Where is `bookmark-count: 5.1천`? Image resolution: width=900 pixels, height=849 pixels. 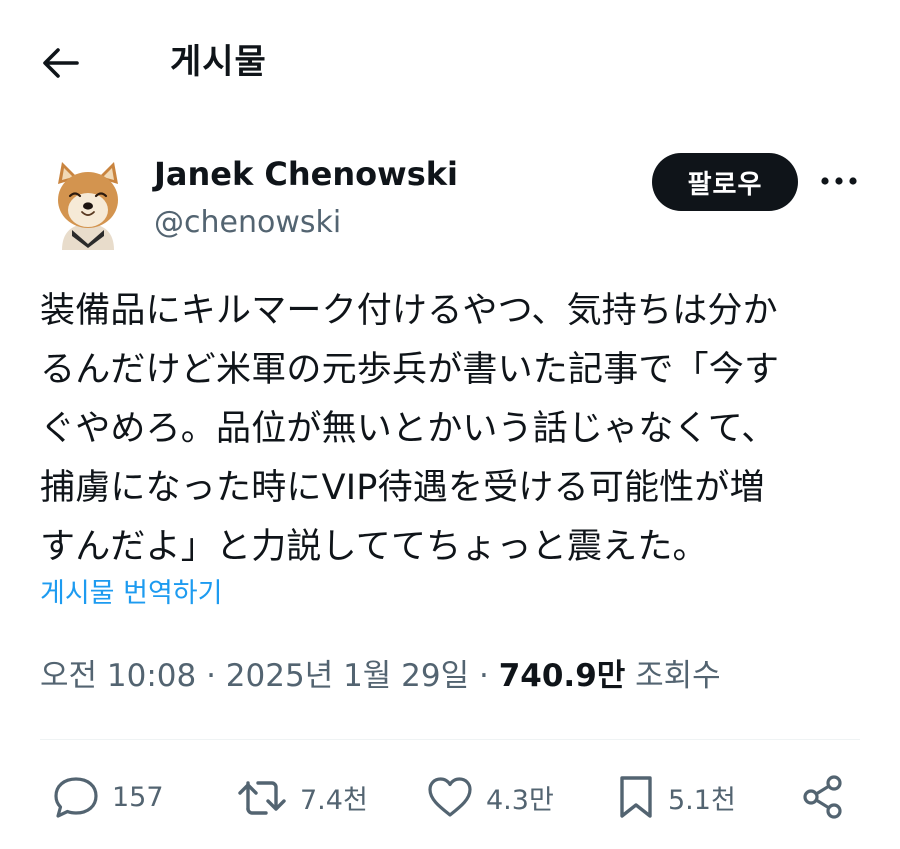 bookmark-count: 5.1천 is located at coordinates (702, 800).